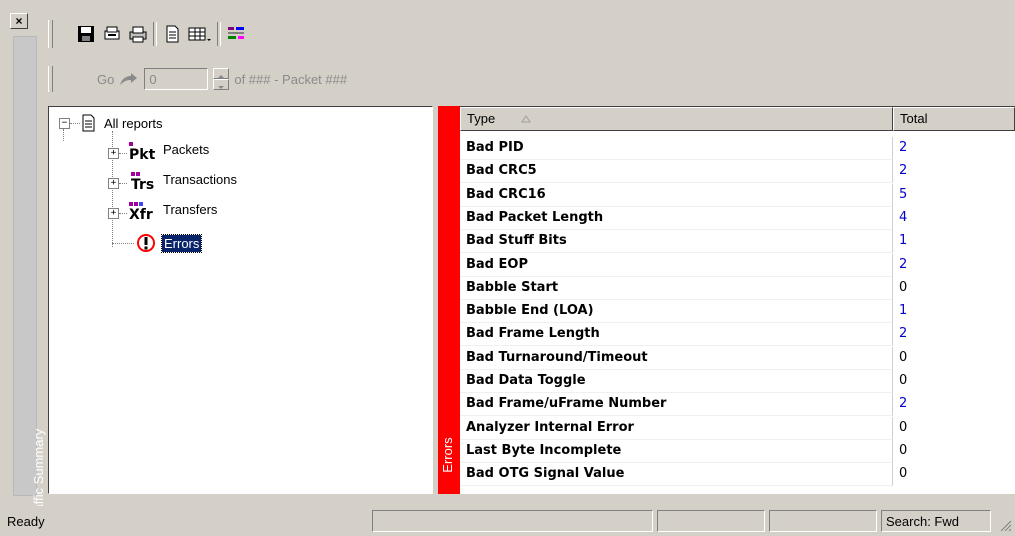 The width and height of the screenshot is (1015, 536). Describe the element at coordinates (676, 405) in the screenshot. I see `type-cell: Bad Frame/uFrame Number` at that location.